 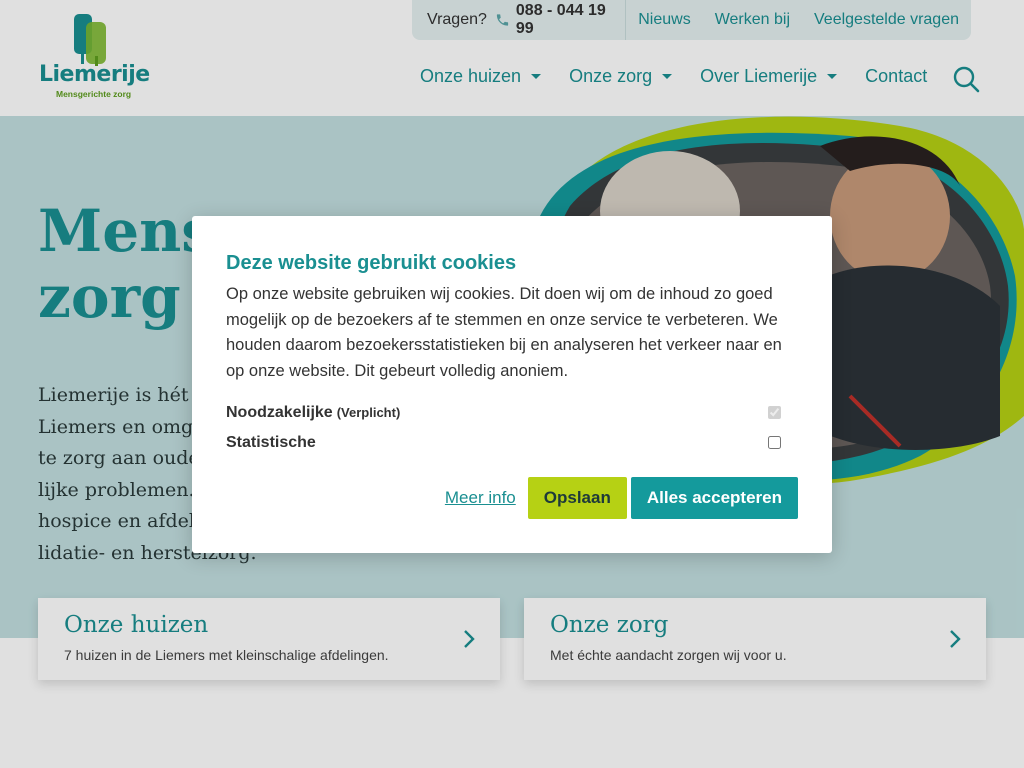 I want to click on cookie-actions: Meer info Opslaan Alles accepteren, so click(x=621, y=498).